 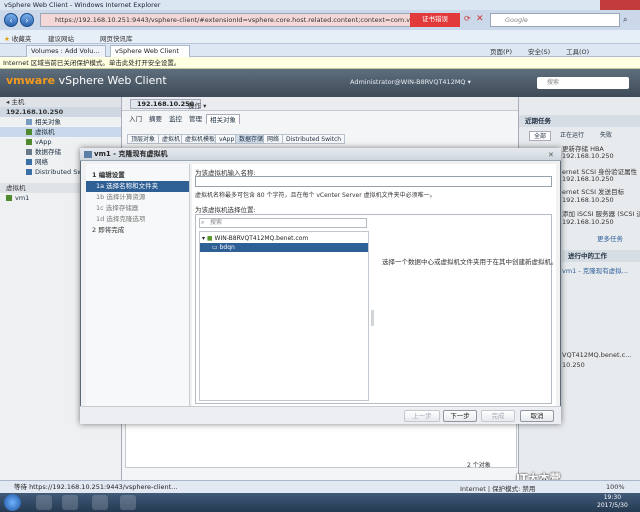 I want to click on folder-tree: ▾ ■ WIN-B8RVQT412MQ.benet.com ▭ bdqn, so click(x=284, y=316).